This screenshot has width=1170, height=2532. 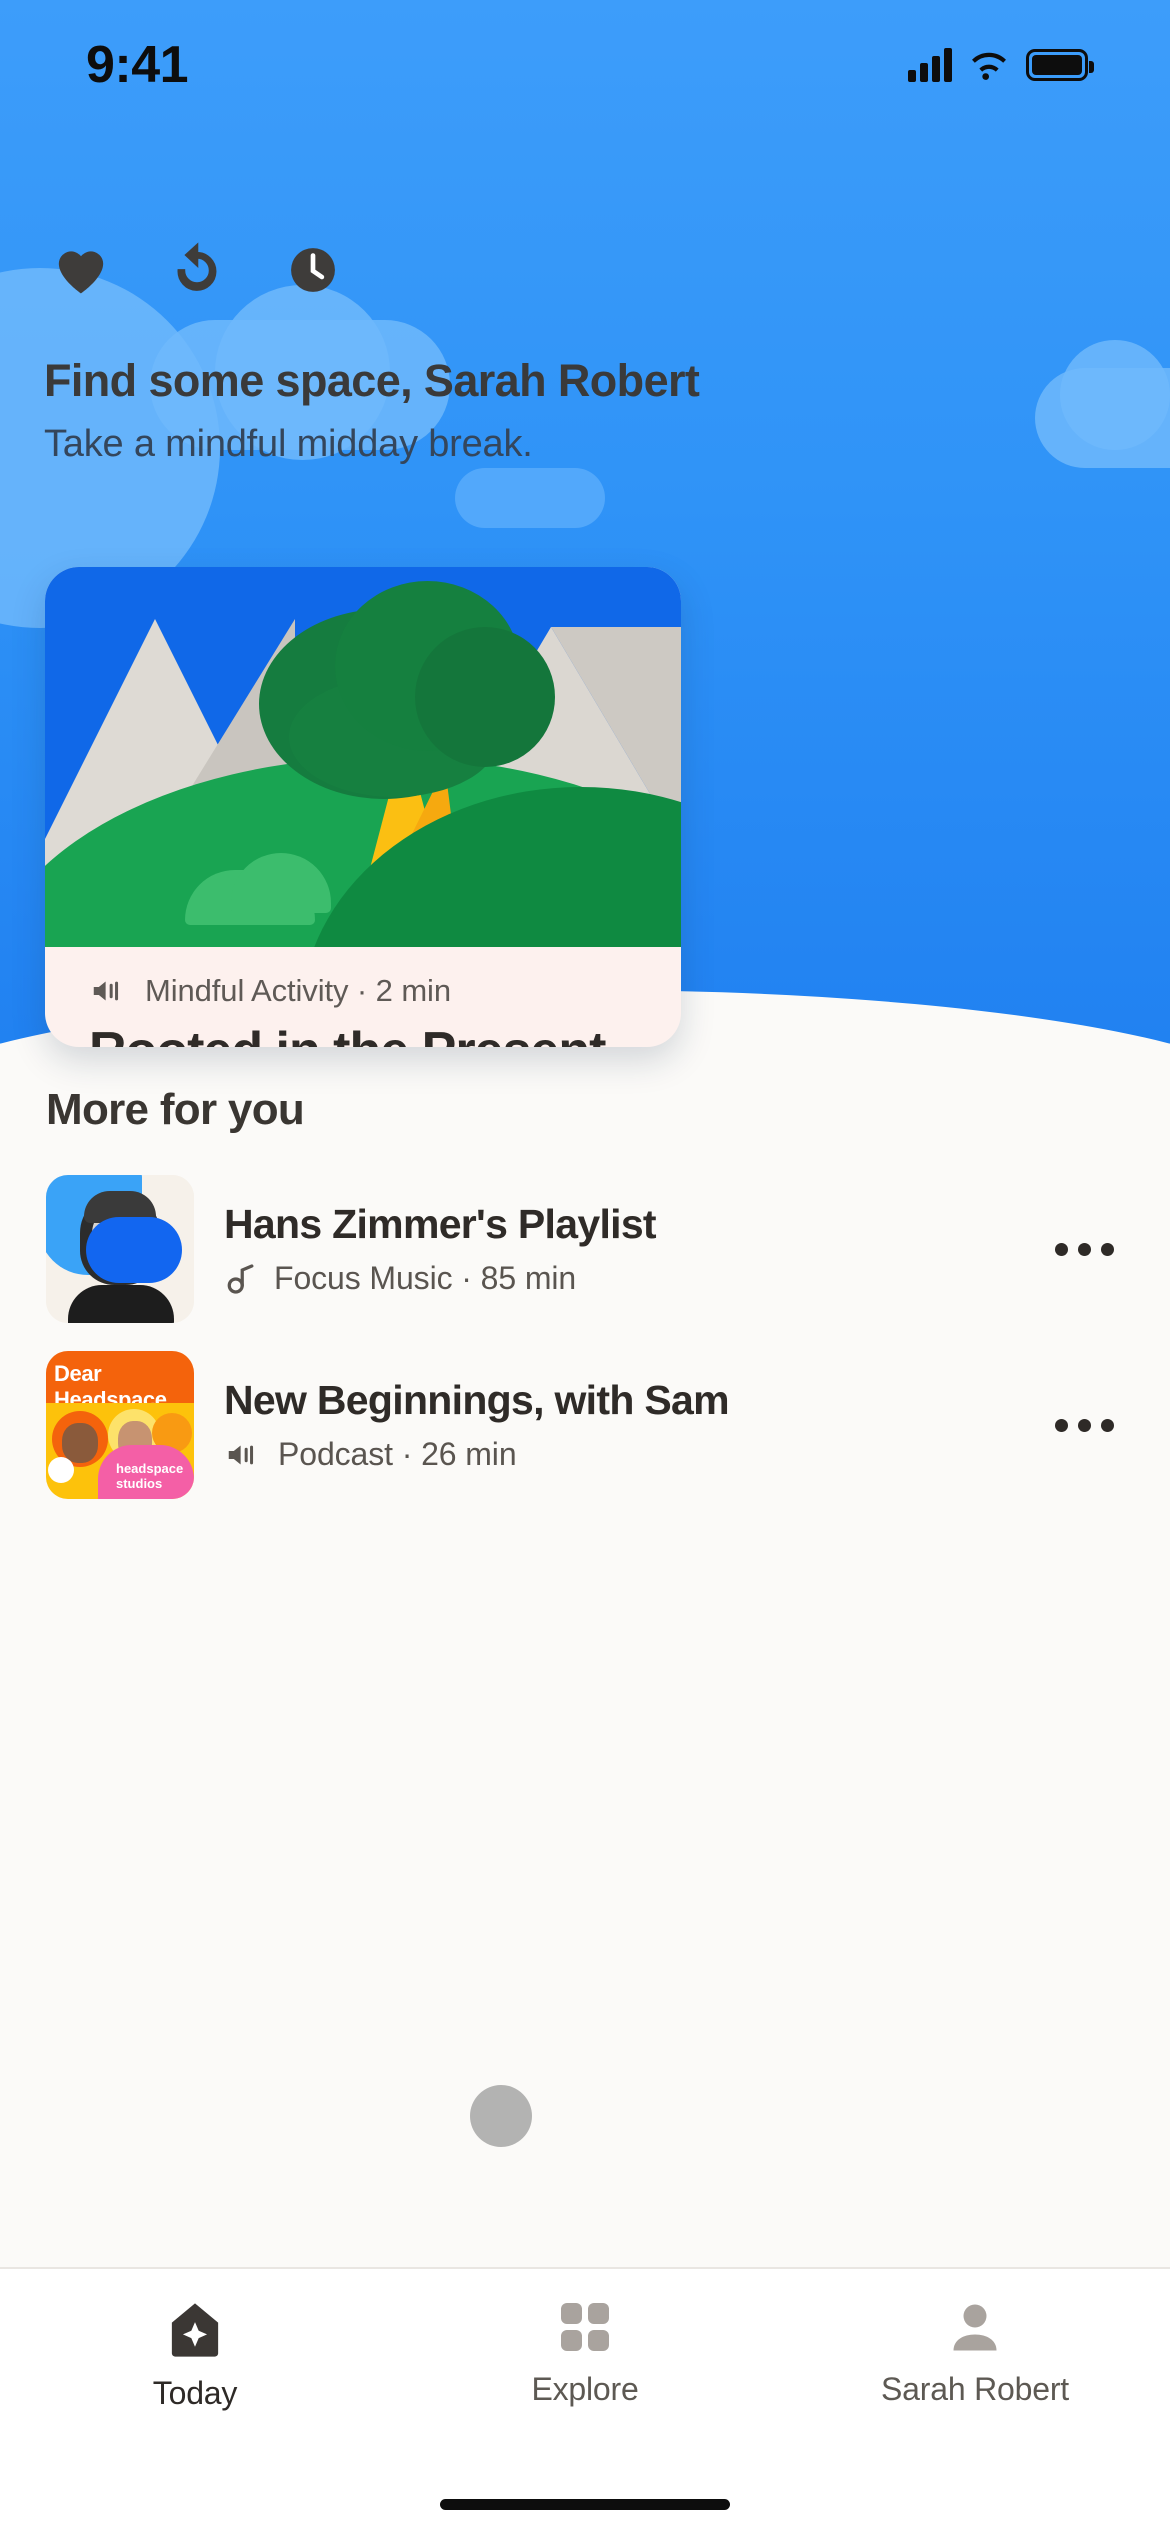 What do you see at coordinates (616, 1278) in the screenshot?
I see `list-item-meta: Focus Music · 85 min` at bounding box center [616, 1278].